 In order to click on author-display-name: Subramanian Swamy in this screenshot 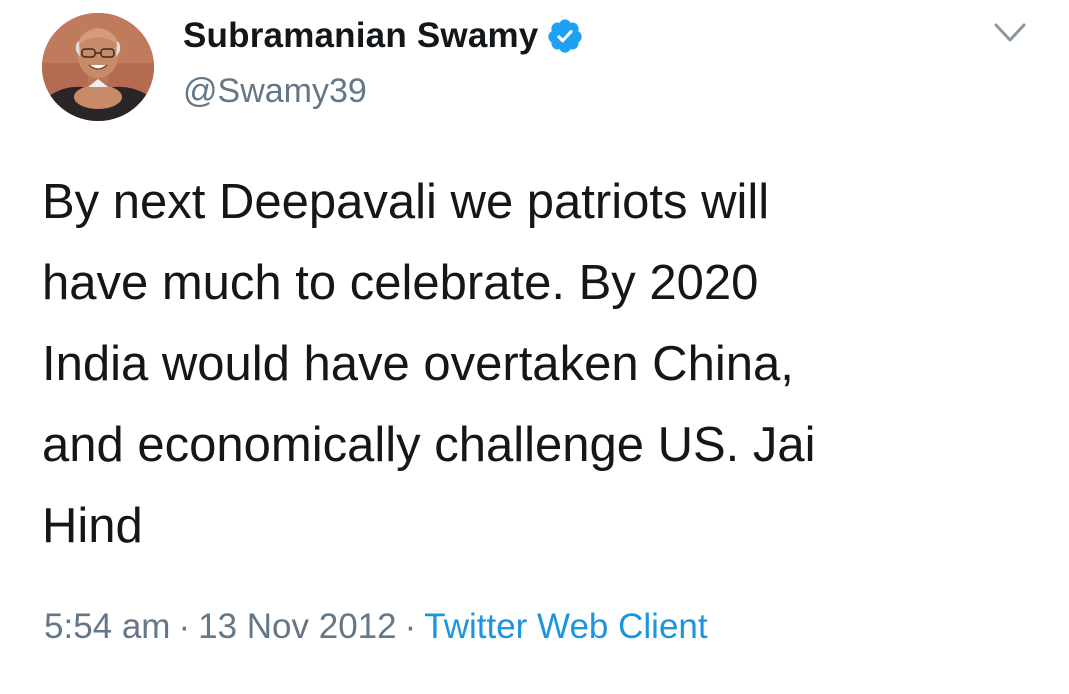, I will do `click(360, 36)`.